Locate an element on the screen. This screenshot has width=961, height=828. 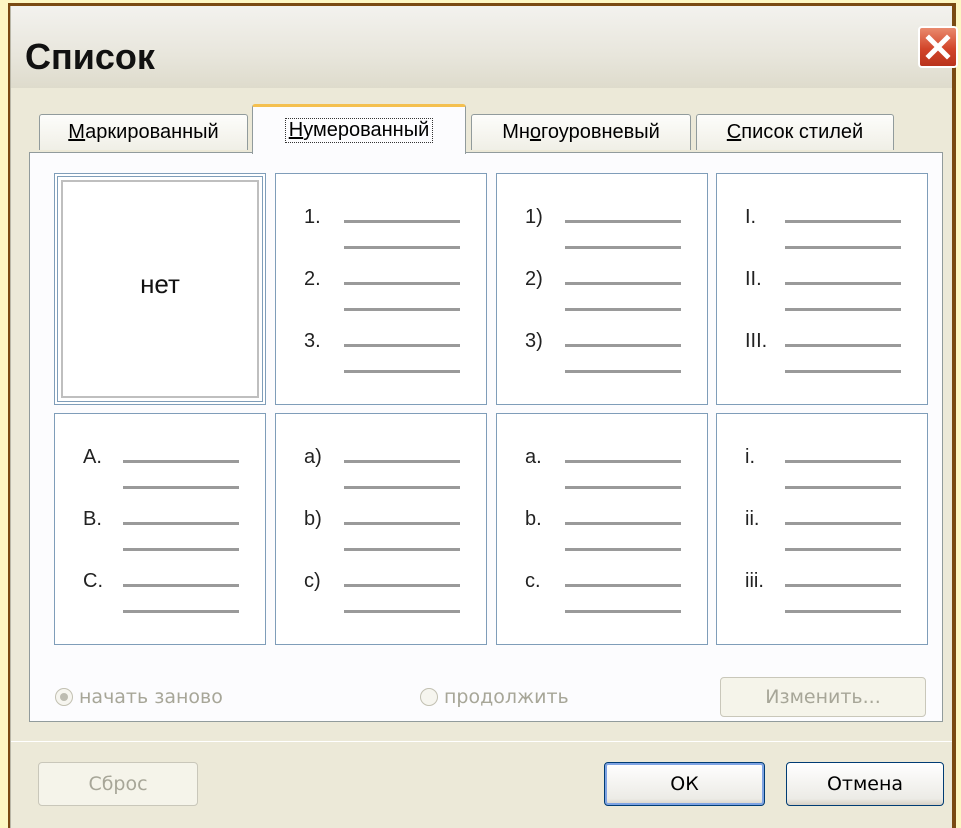
list-marker: 2. is located at coordinates (312, 279).